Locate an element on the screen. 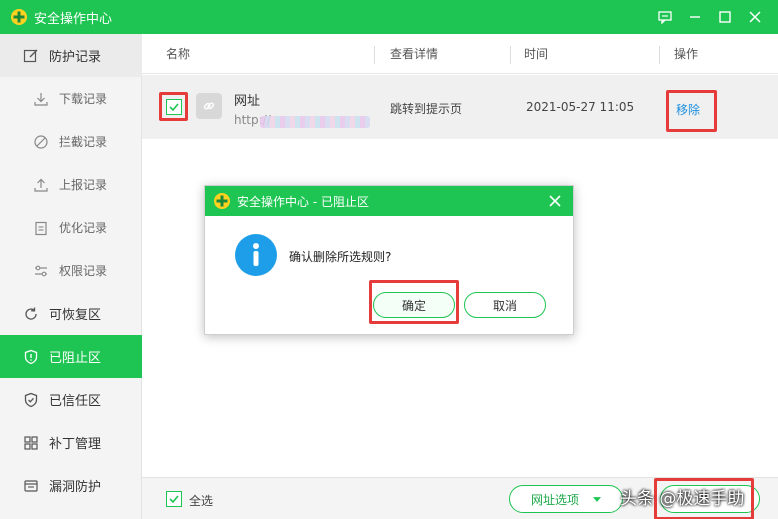 The image size is (778, 519). select-all-checkbox is located at coordinates (174, 499).